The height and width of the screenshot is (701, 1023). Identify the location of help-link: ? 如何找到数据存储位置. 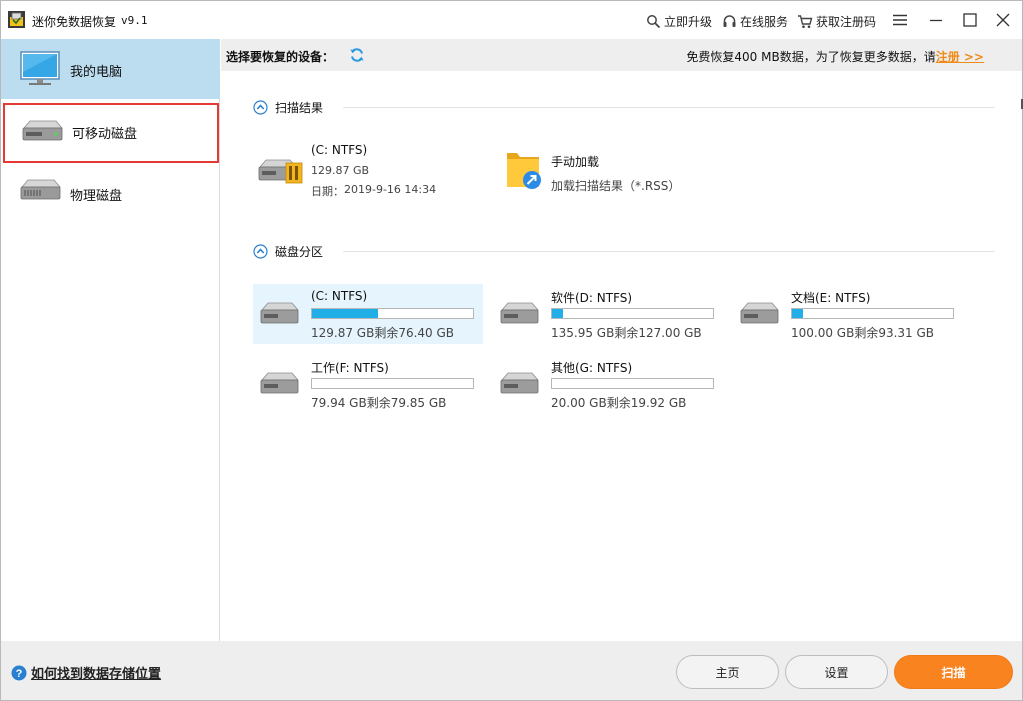
(86, 672).